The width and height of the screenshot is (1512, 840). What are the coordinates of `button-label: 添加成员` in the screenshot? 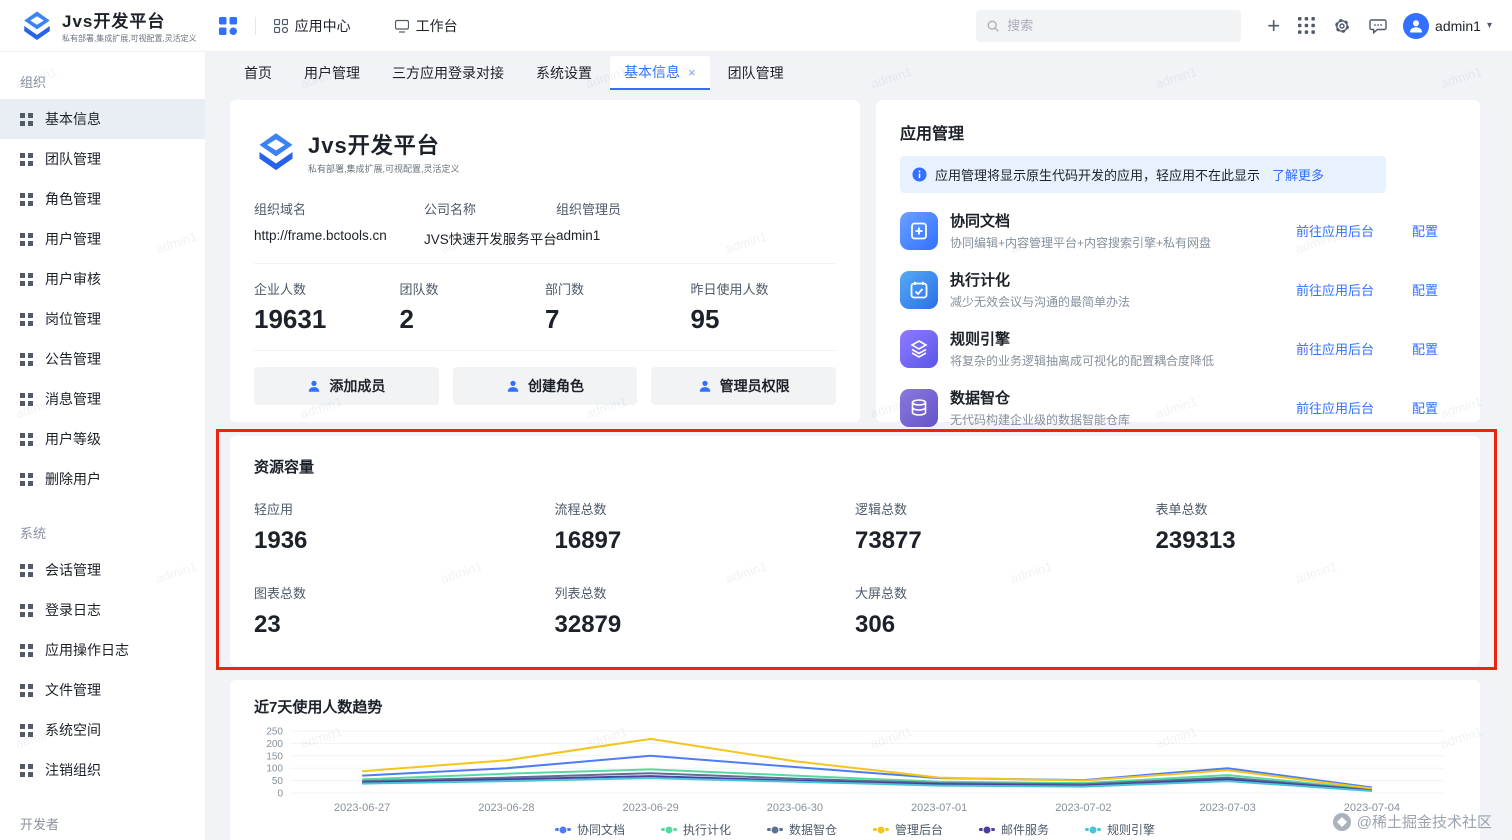 It's located at (357, 386).